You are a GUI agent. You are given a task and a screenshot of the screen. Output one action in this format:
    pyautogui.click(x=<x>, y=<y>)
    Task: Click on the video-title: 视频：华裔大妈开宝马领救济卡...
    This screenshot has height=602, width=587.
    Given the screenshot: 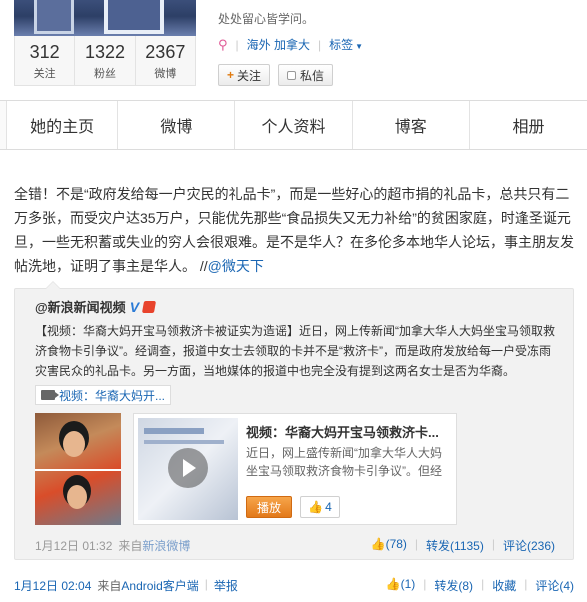 What is the action you would take?
    pyautogui.click(x=342, y=431)
    